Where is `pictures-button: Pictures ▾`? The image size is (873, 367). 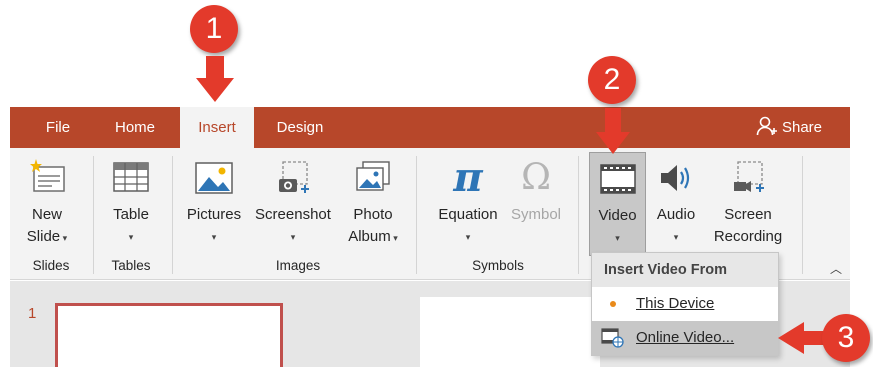
pictures-button: Pictures ▾ is located at coordinates (214, 204).